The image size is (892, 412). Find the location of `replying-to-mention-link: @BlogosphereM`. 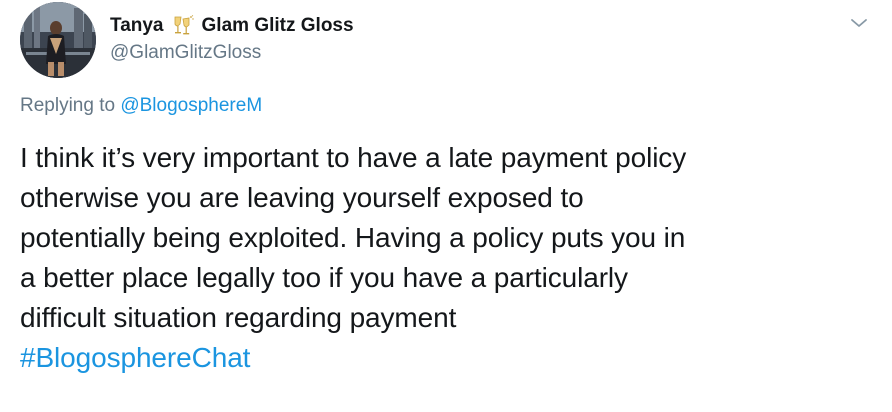

replying-to-mention-link: @BlogosphereM is located at coordinates (191, 105).